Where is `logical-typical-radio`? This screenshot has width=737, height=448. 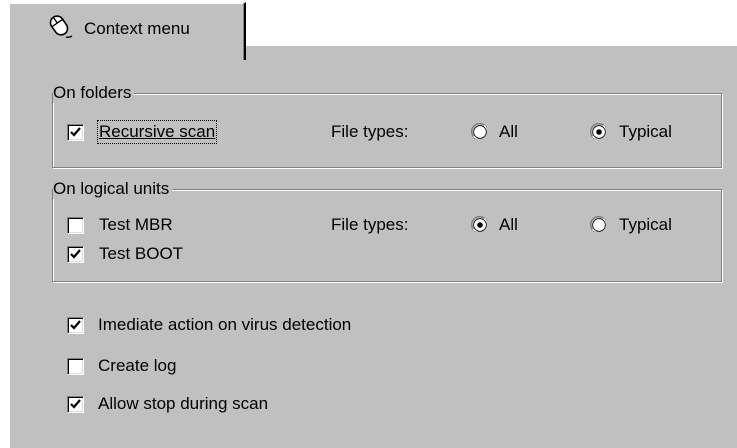 logical-typical-radio is located at coordinates (599, 225).